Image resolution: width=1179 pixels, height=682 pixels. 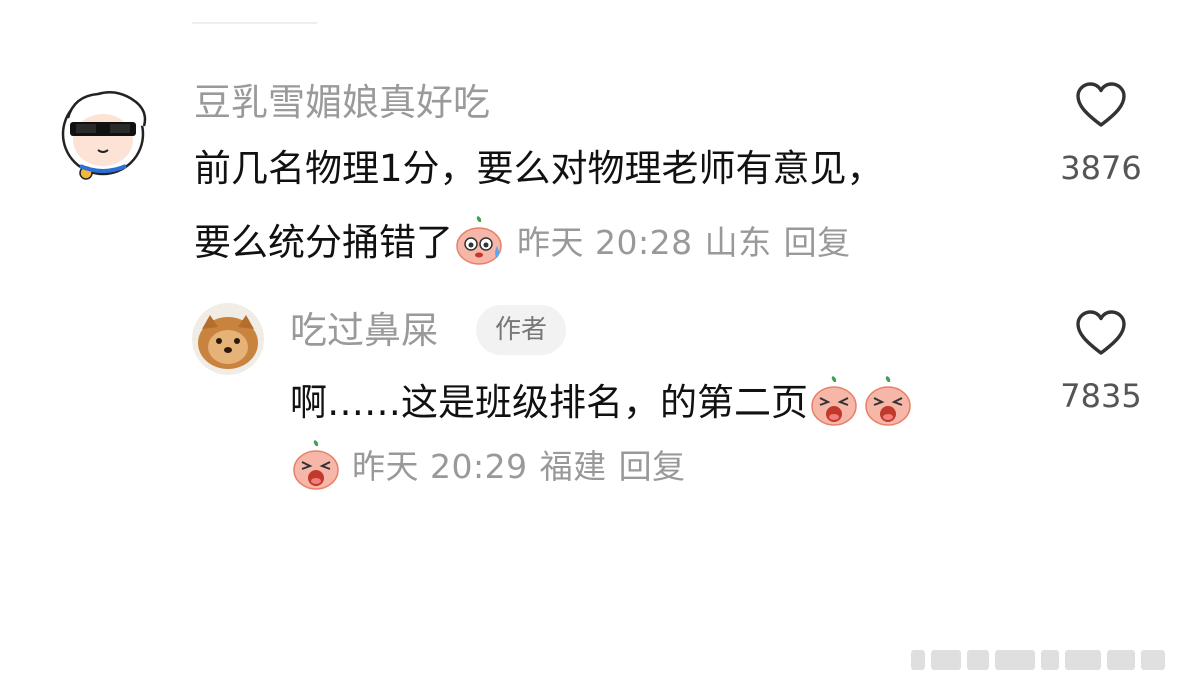 I want to click on comment-text-line-with-meta: 要么统分捅错了 昨天 20:28 山东 回复, so click(x=522, y=242).